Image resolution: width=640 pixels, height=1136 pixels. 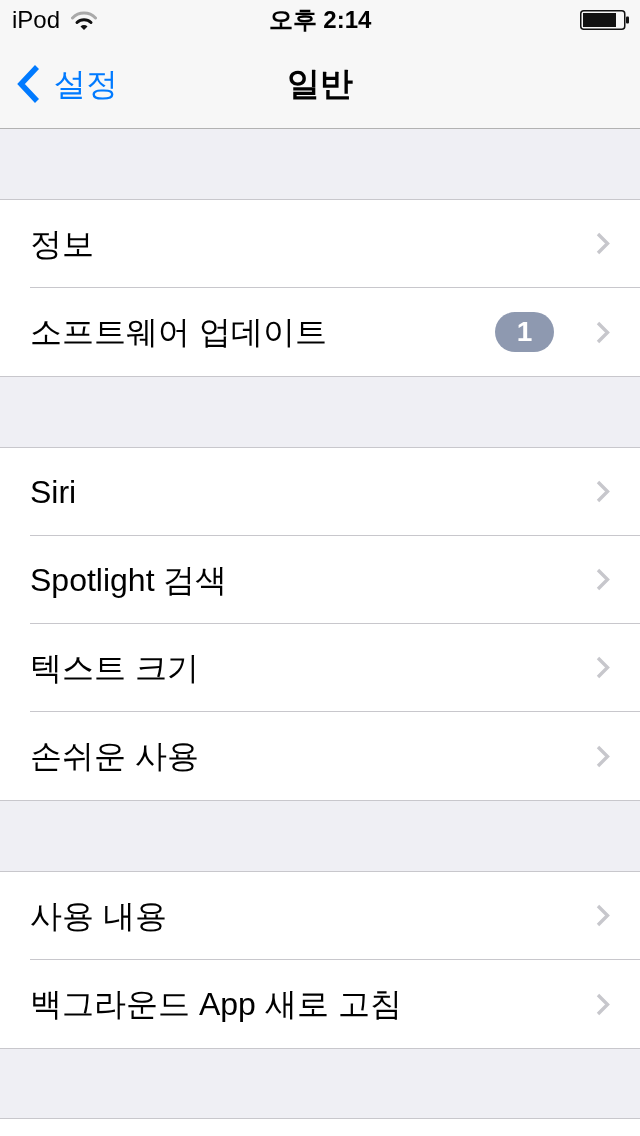 What do you see at coordinates (320, 84) in the screenshot?
I see `nav-title: 일반` at bounding box center [320, 84].